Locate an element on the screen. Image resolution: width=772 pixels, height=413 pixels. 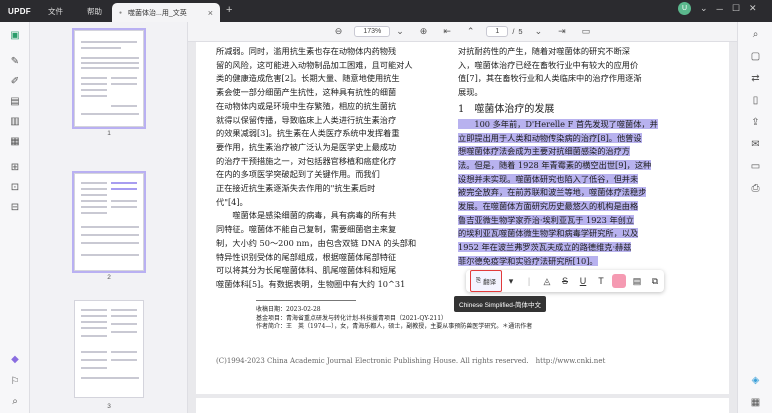
highlight-icon: ◬ is located at coordinates (547, 281).